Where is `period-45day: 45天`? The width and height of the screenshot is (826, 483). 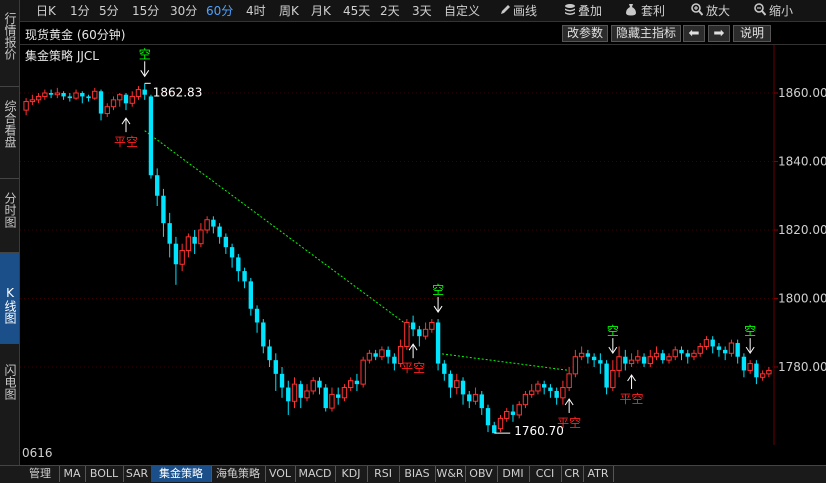
period-45day: 45天 is located at coordinates (356, 10).